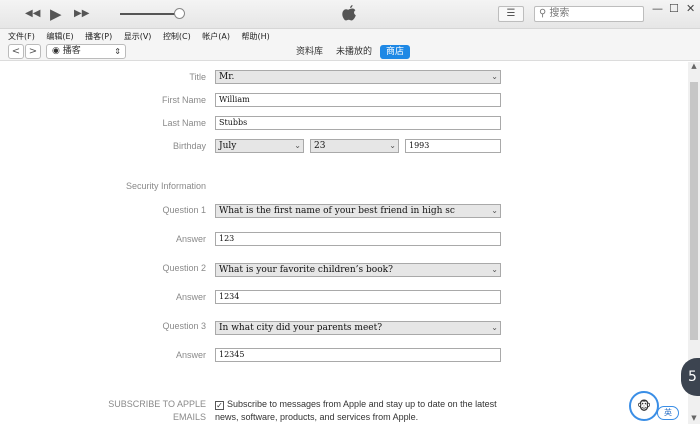 This screenshot has height=424, width=700. I want to click on question-1-label: Question 1, so click(184, 210).